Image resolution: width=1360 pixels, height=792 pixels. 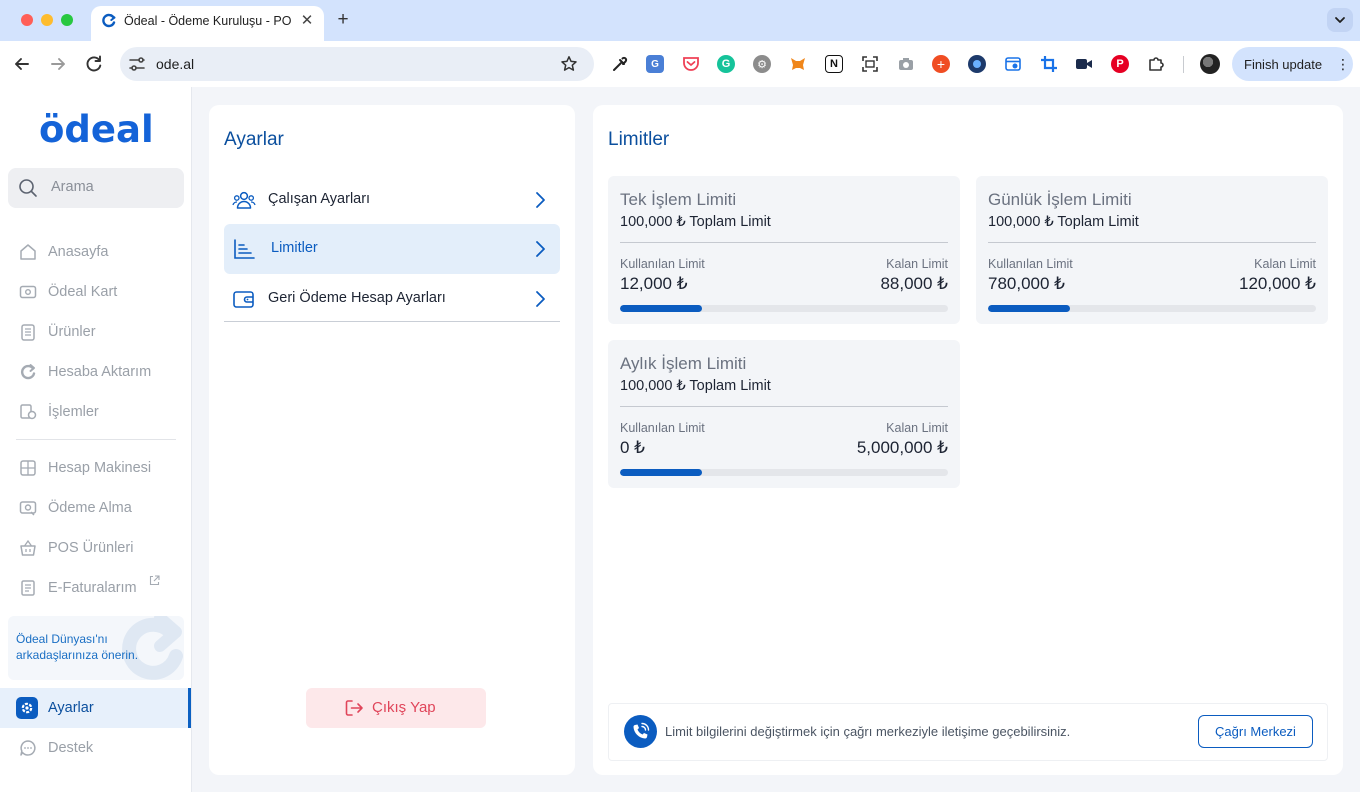 I want to click on finish-update-button: Finish update ⋮, so click(x=1292, y=64).